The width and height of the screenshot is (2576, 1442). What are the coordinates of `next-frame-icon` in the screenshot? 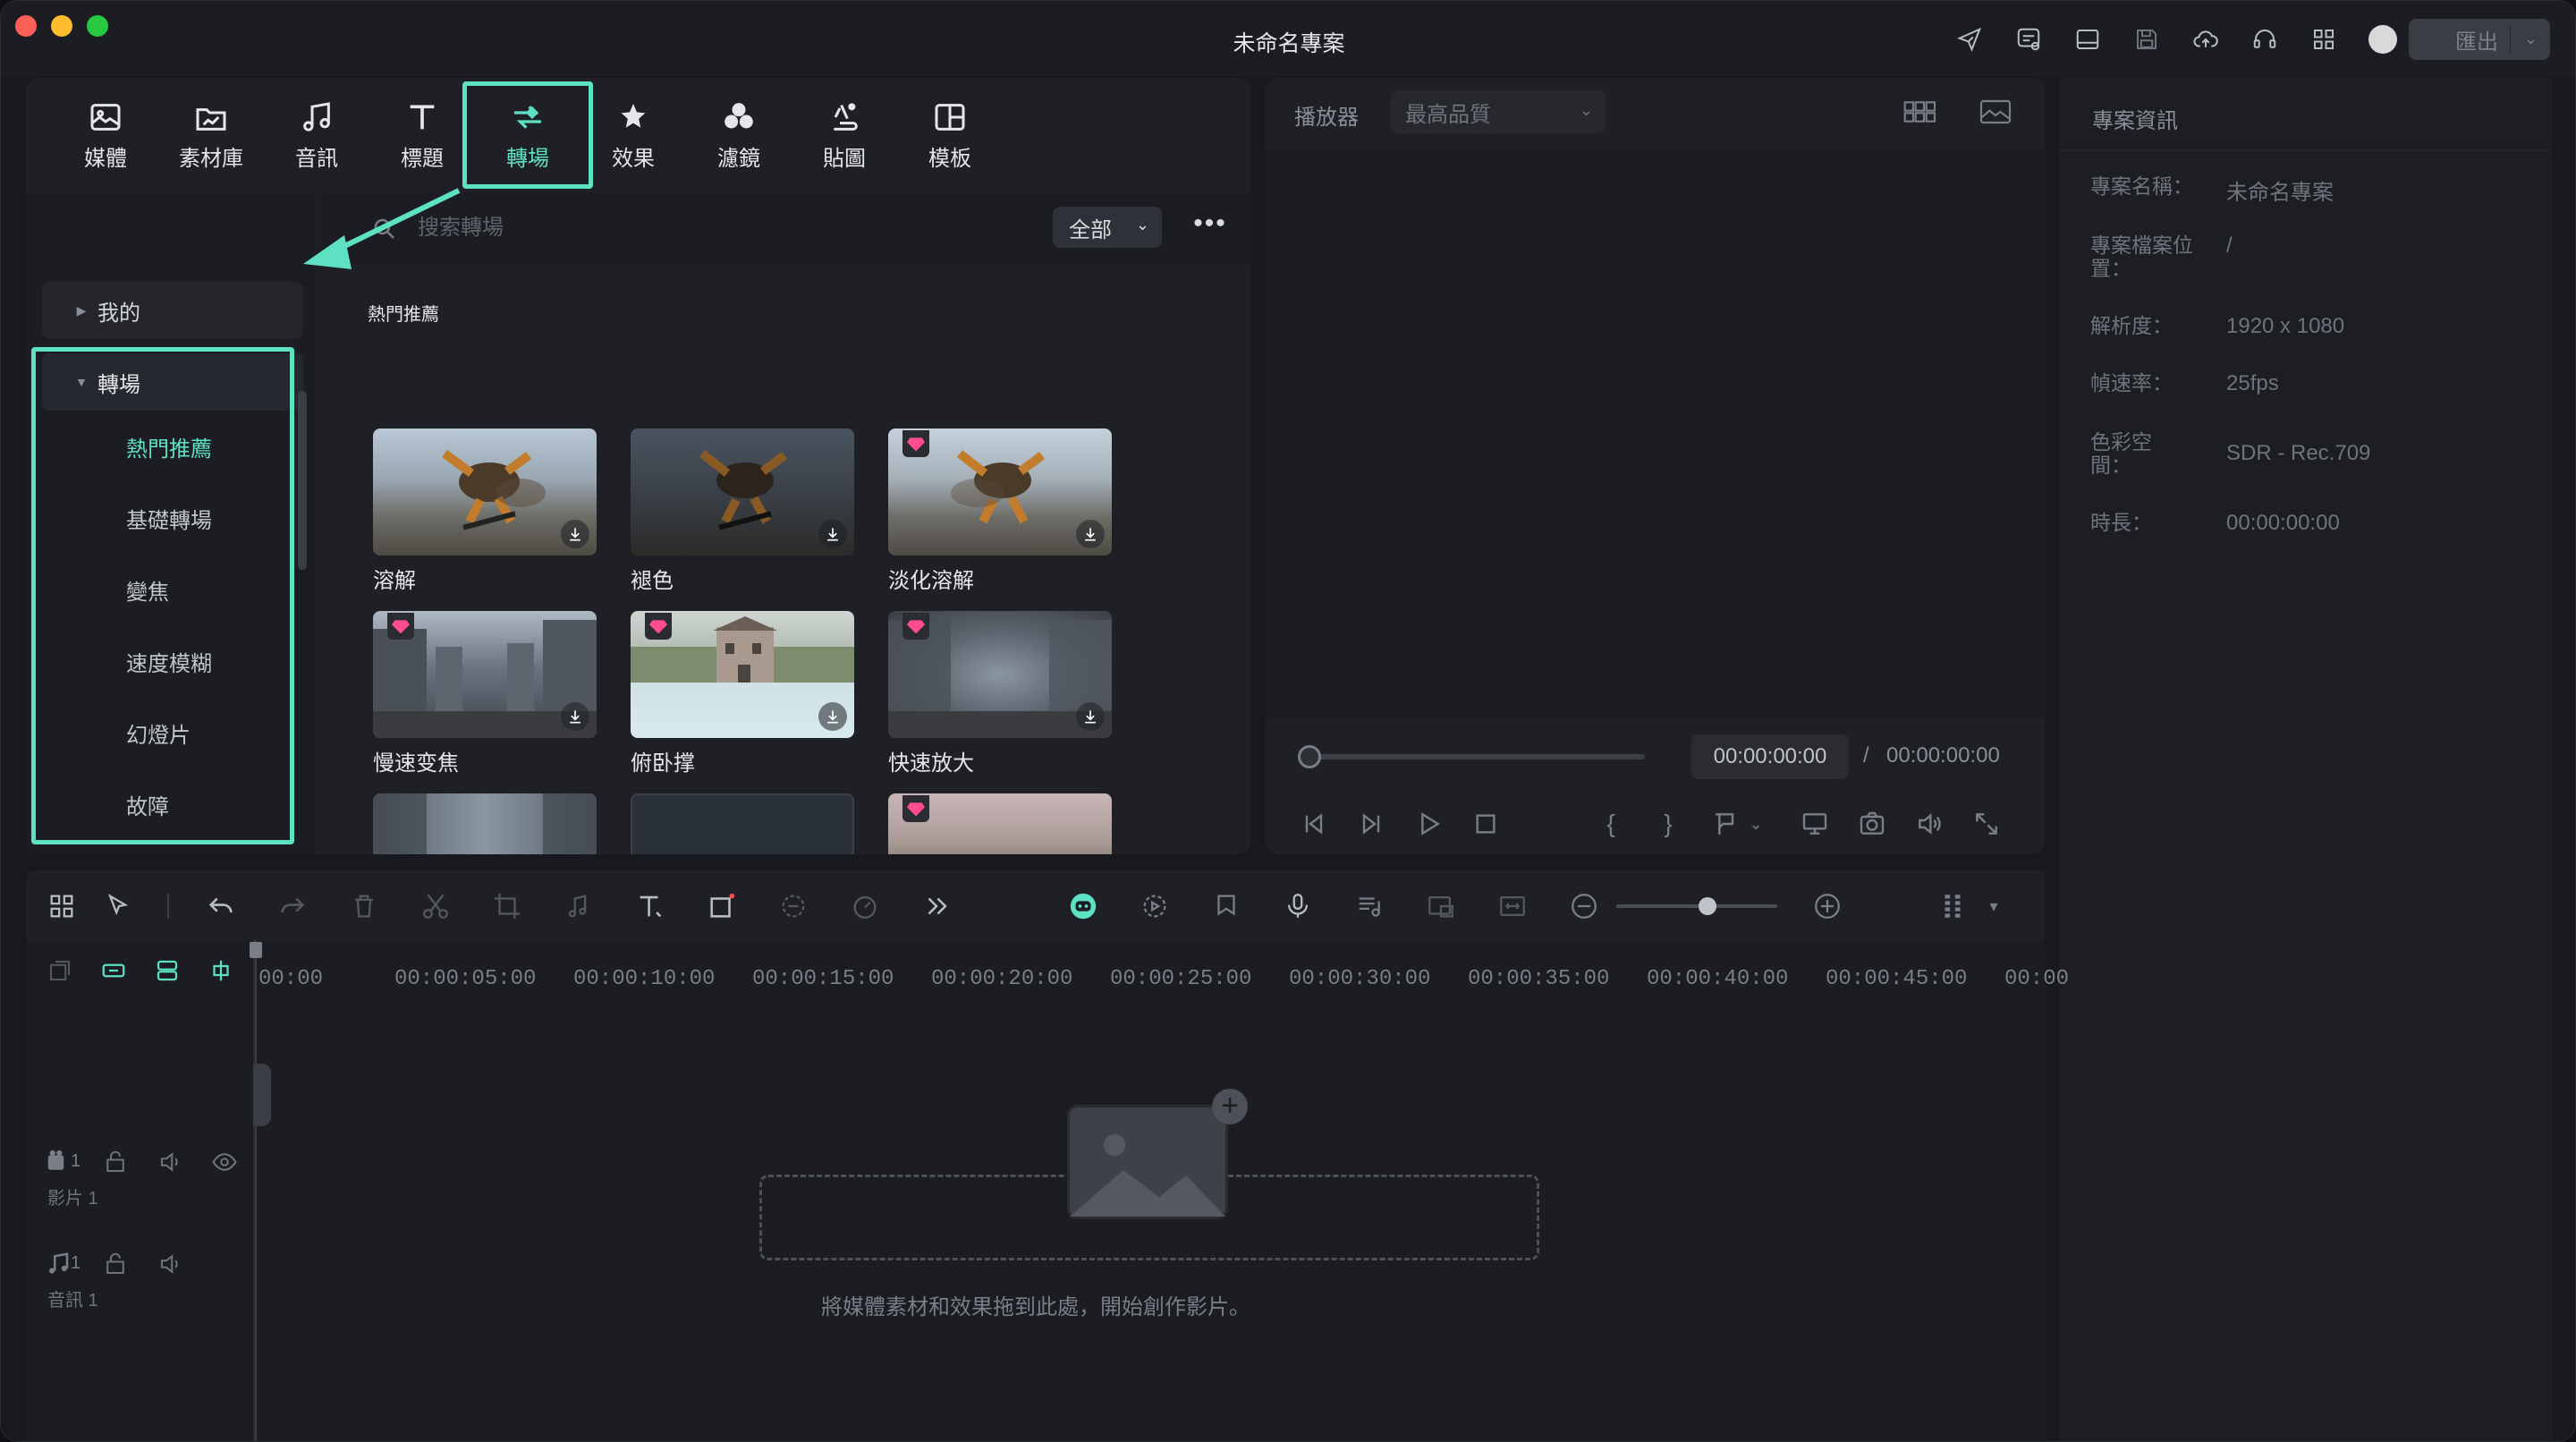 It's located at (1371, 824).